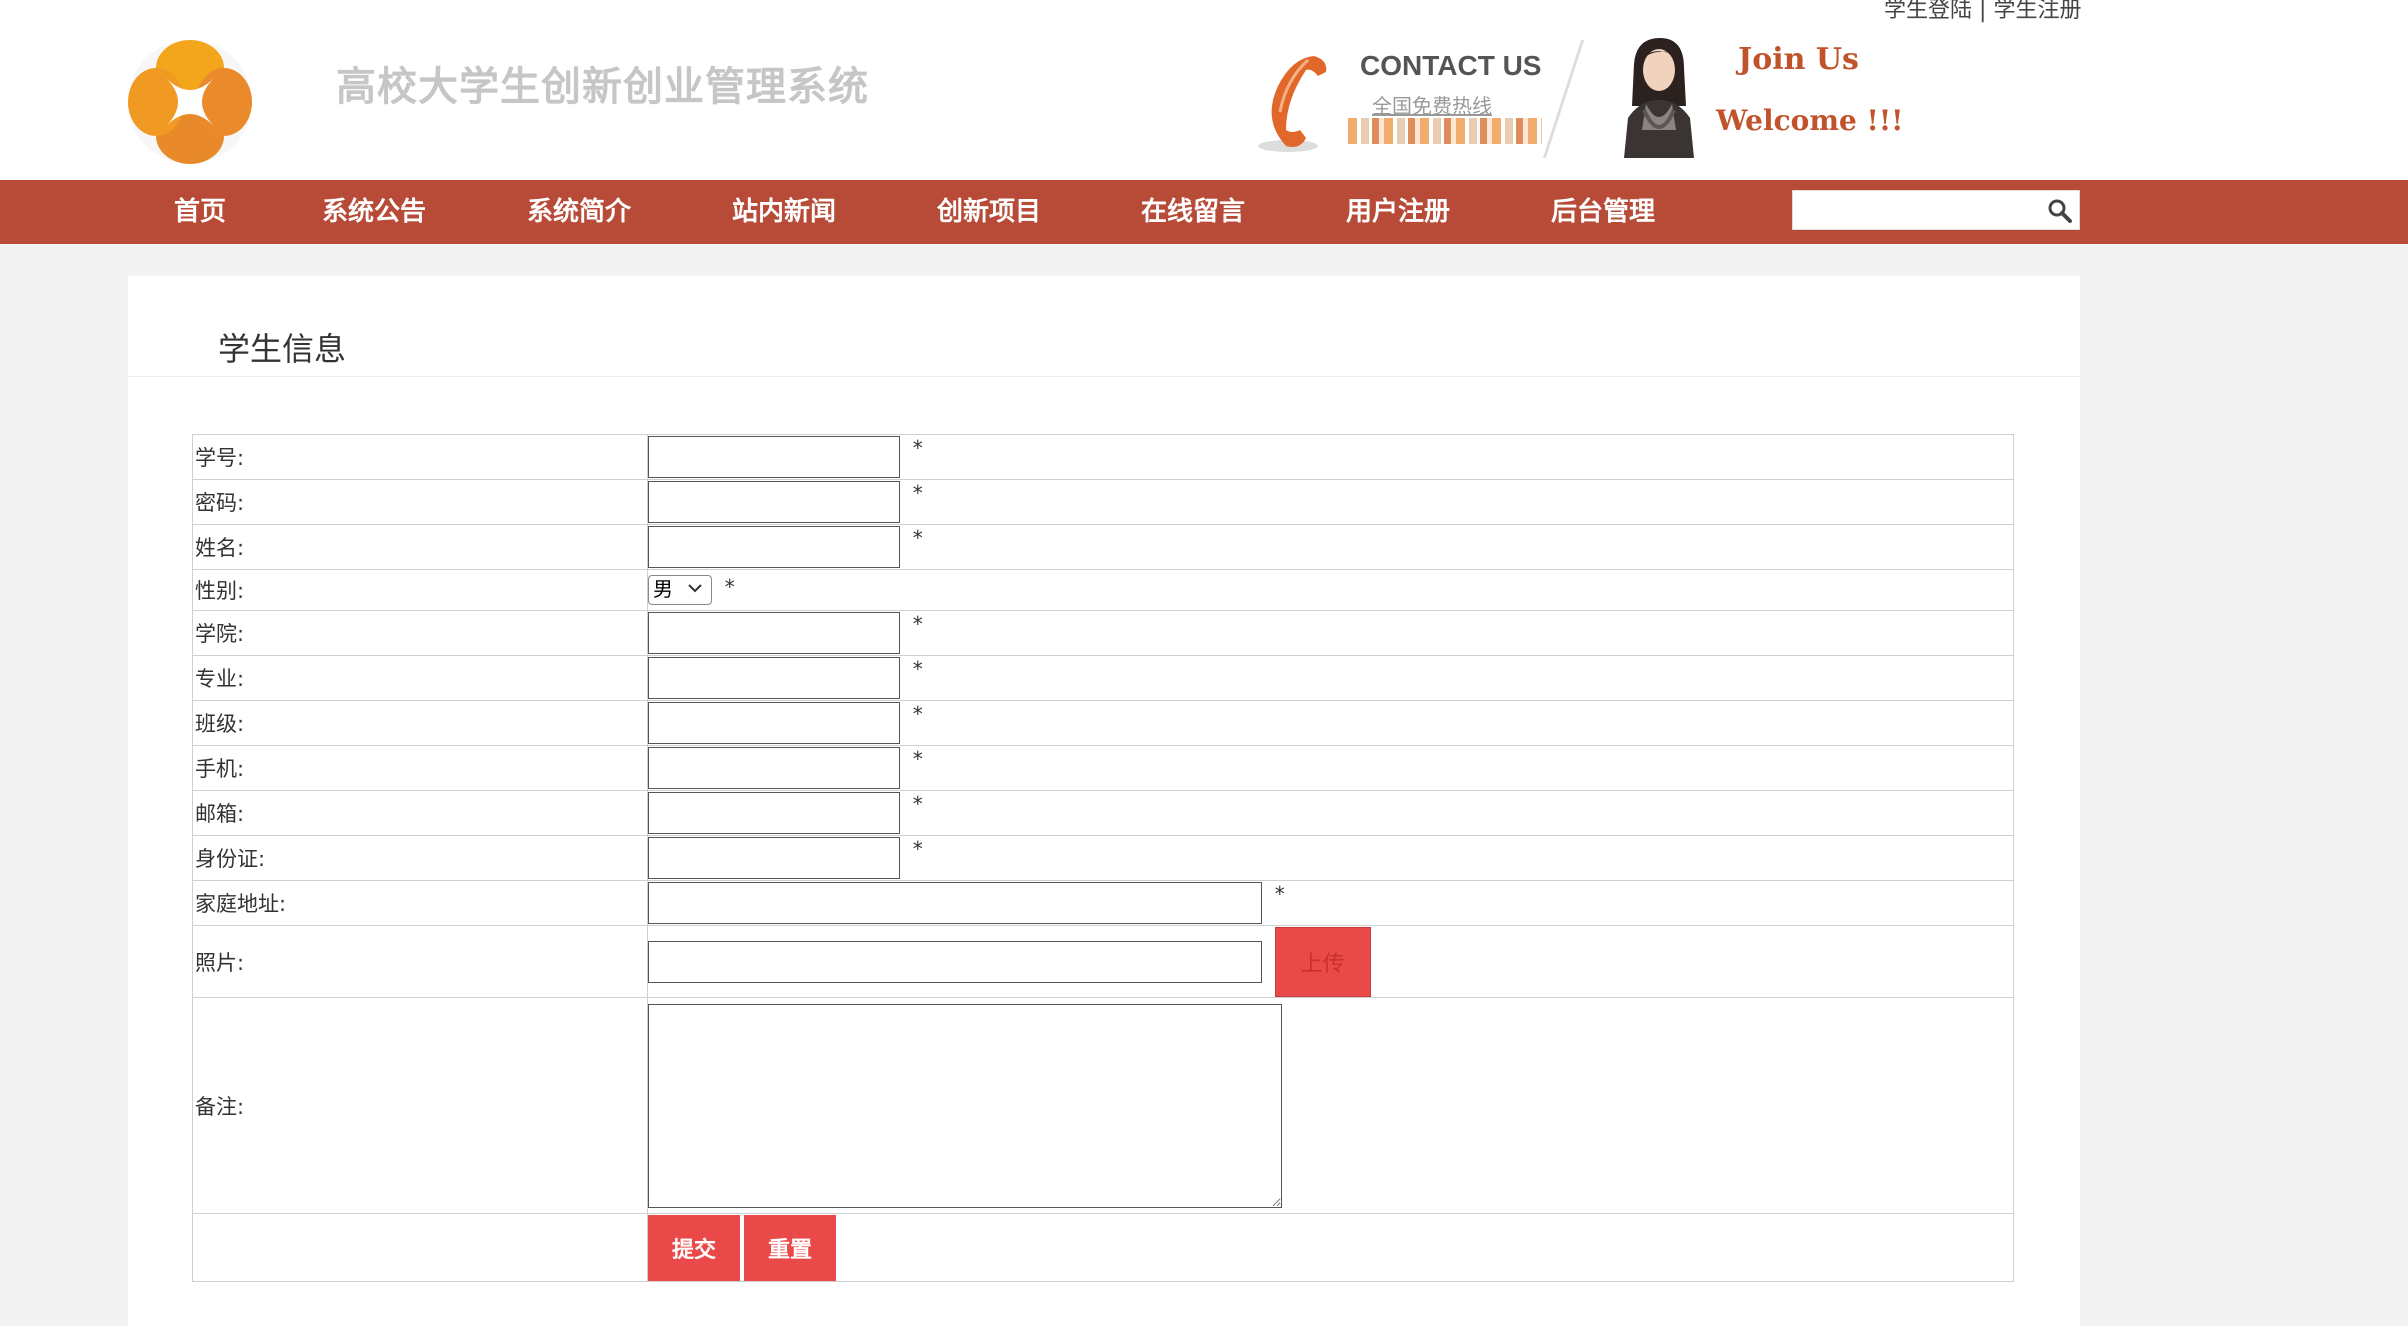  What do you see at coordinates (1659, 98) in the screenshot?
I see `contact-person-avatar` at bounding box center [1659, 98].